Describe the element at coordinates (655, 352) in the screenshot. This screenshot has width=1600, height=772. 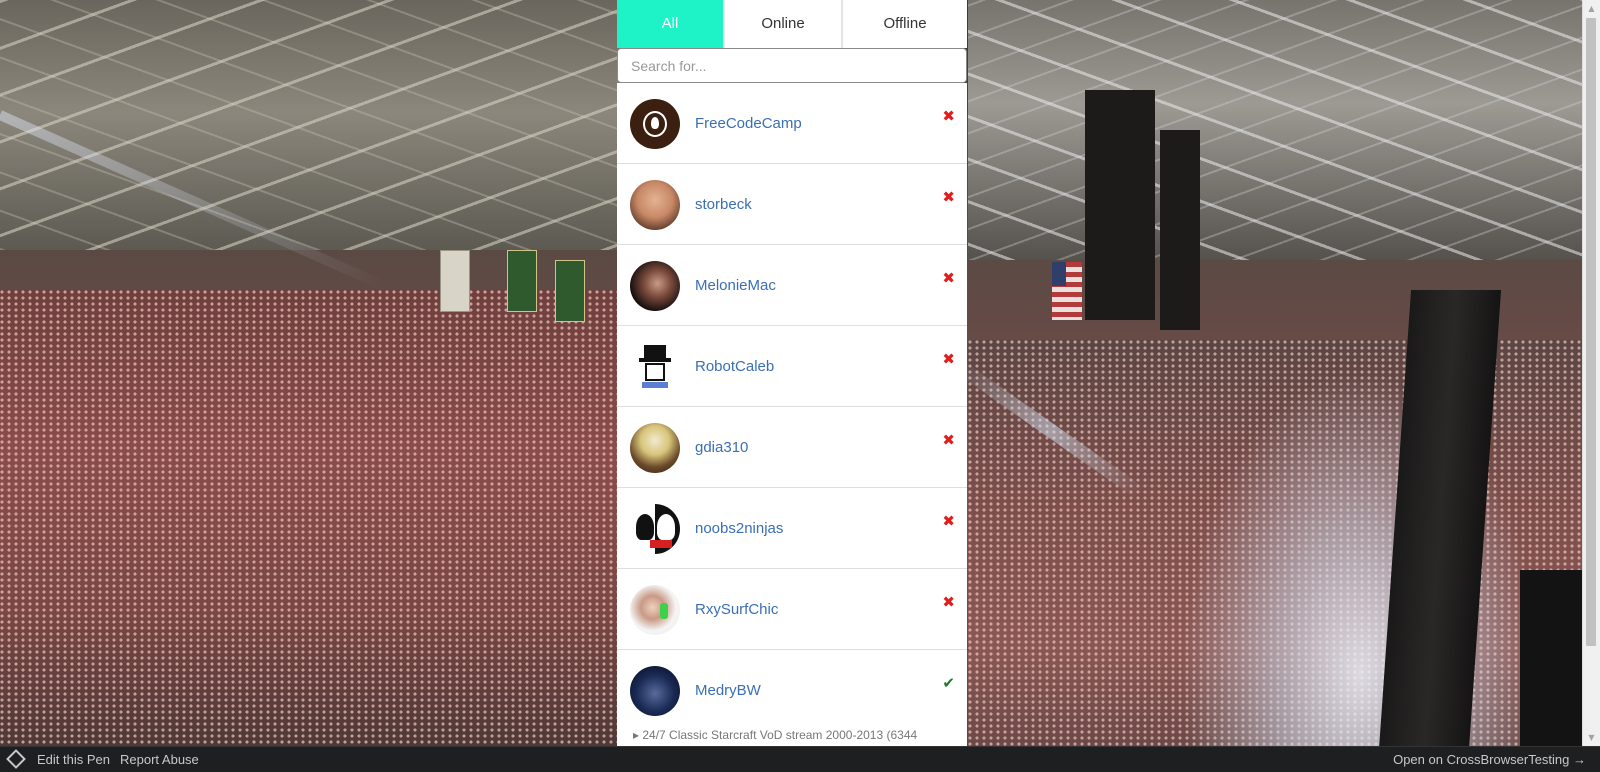
I see `top-hat-shape` at that location.